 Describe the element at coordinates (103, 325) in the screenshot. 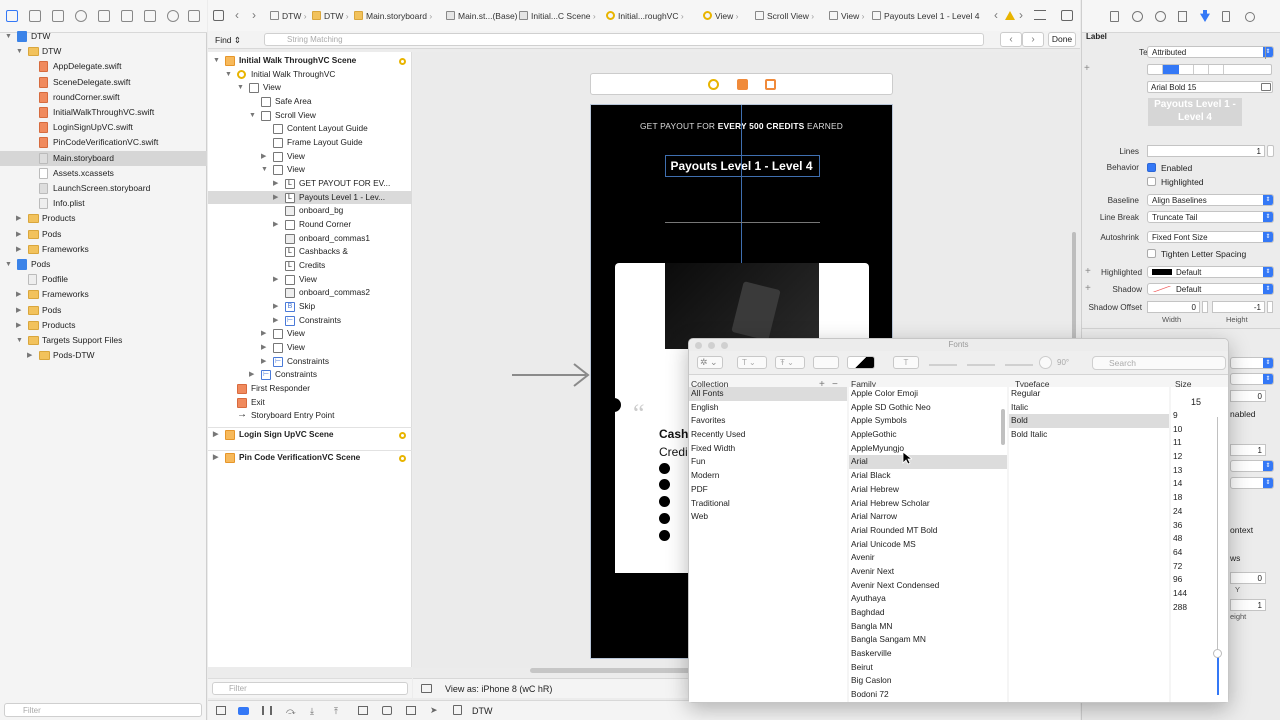

I see `file-tree-row: ▶ Products` at that location.